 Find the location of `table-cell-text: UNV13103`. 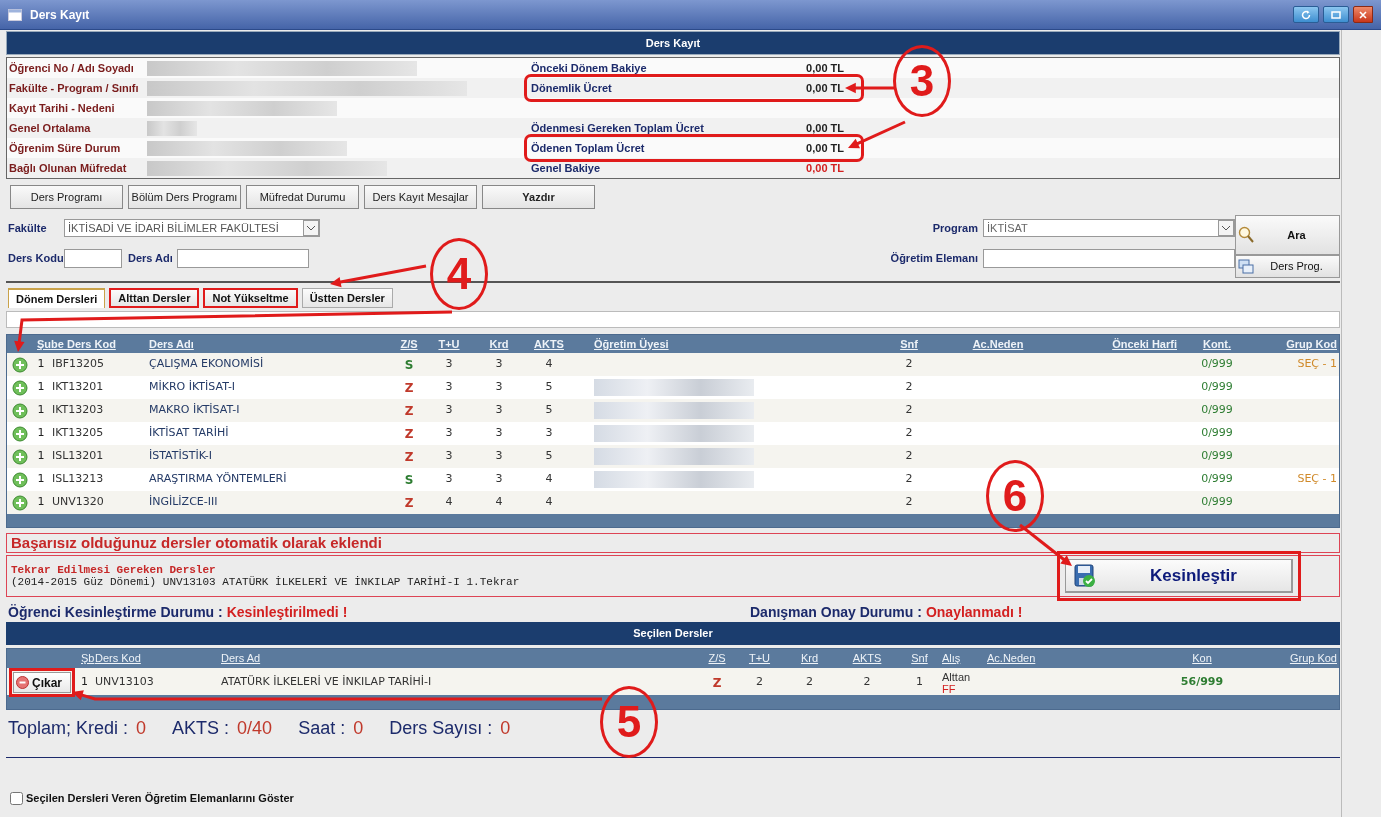

table-cell-text: UNV13103 is located at coordinates (125, 682).